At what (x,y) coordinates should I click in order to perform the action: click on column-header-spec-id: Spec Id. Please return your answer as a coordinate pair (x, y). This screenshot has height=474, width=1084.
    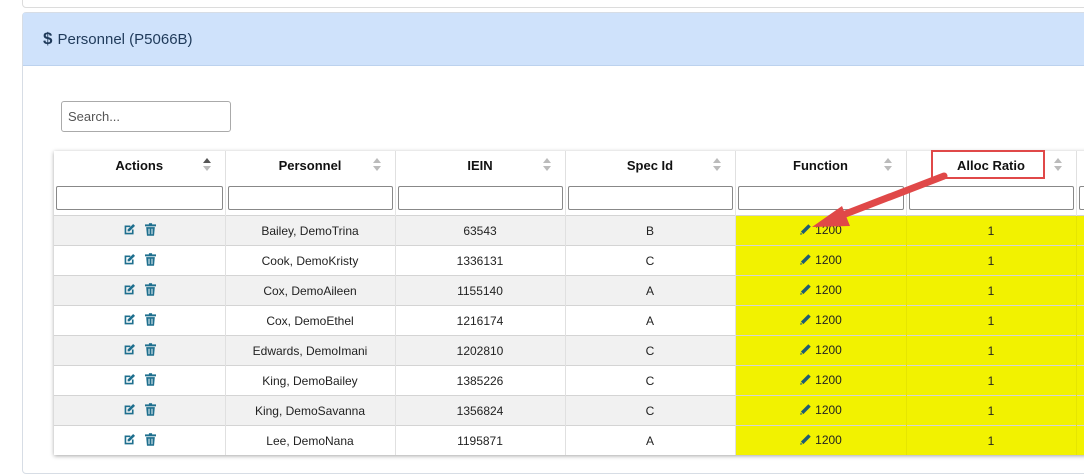
    Looking at the image, I should click on (650, 165).